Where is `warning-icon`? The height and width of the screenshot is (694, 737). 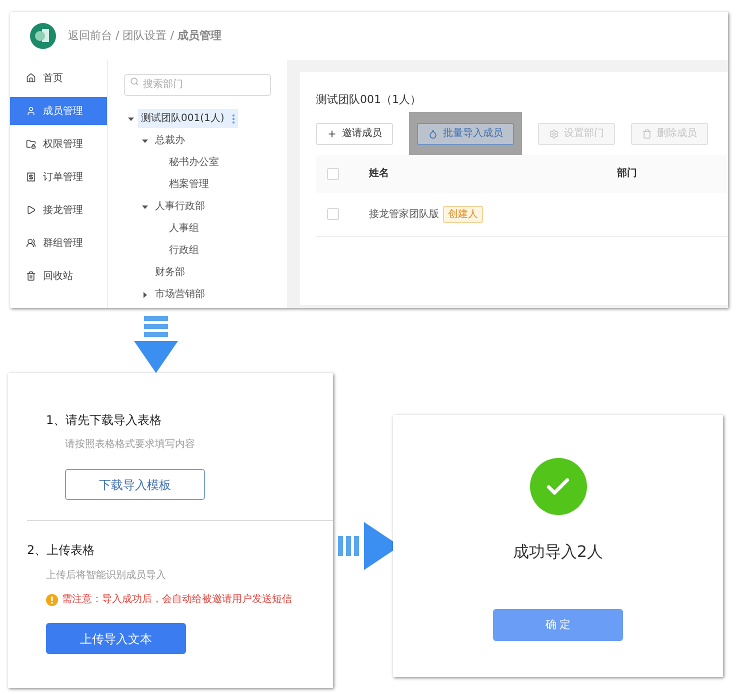
warning-icon is located at coordinates (52, 600).